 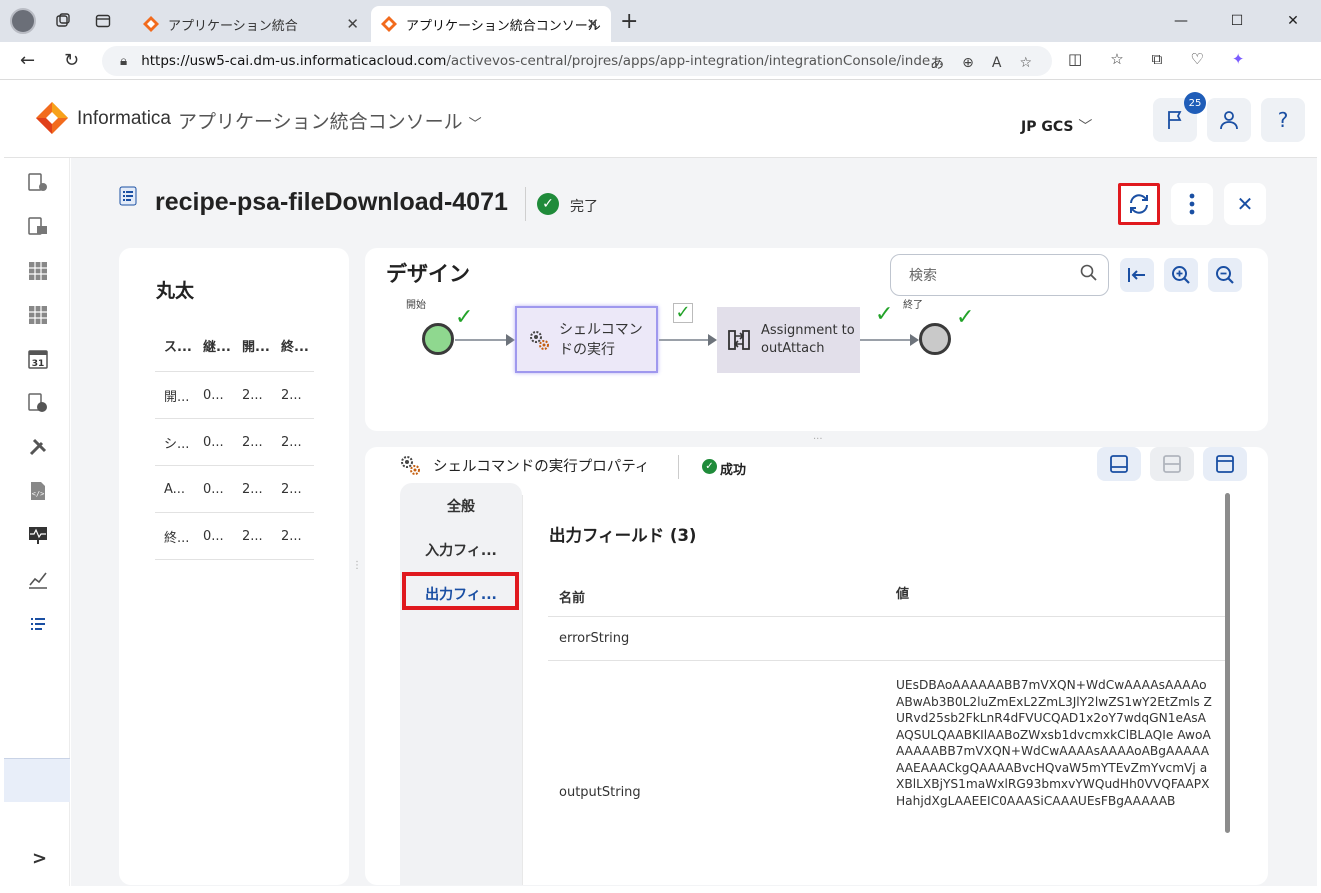 I want to click on refresh-icon, so click(x=1139, y=204).